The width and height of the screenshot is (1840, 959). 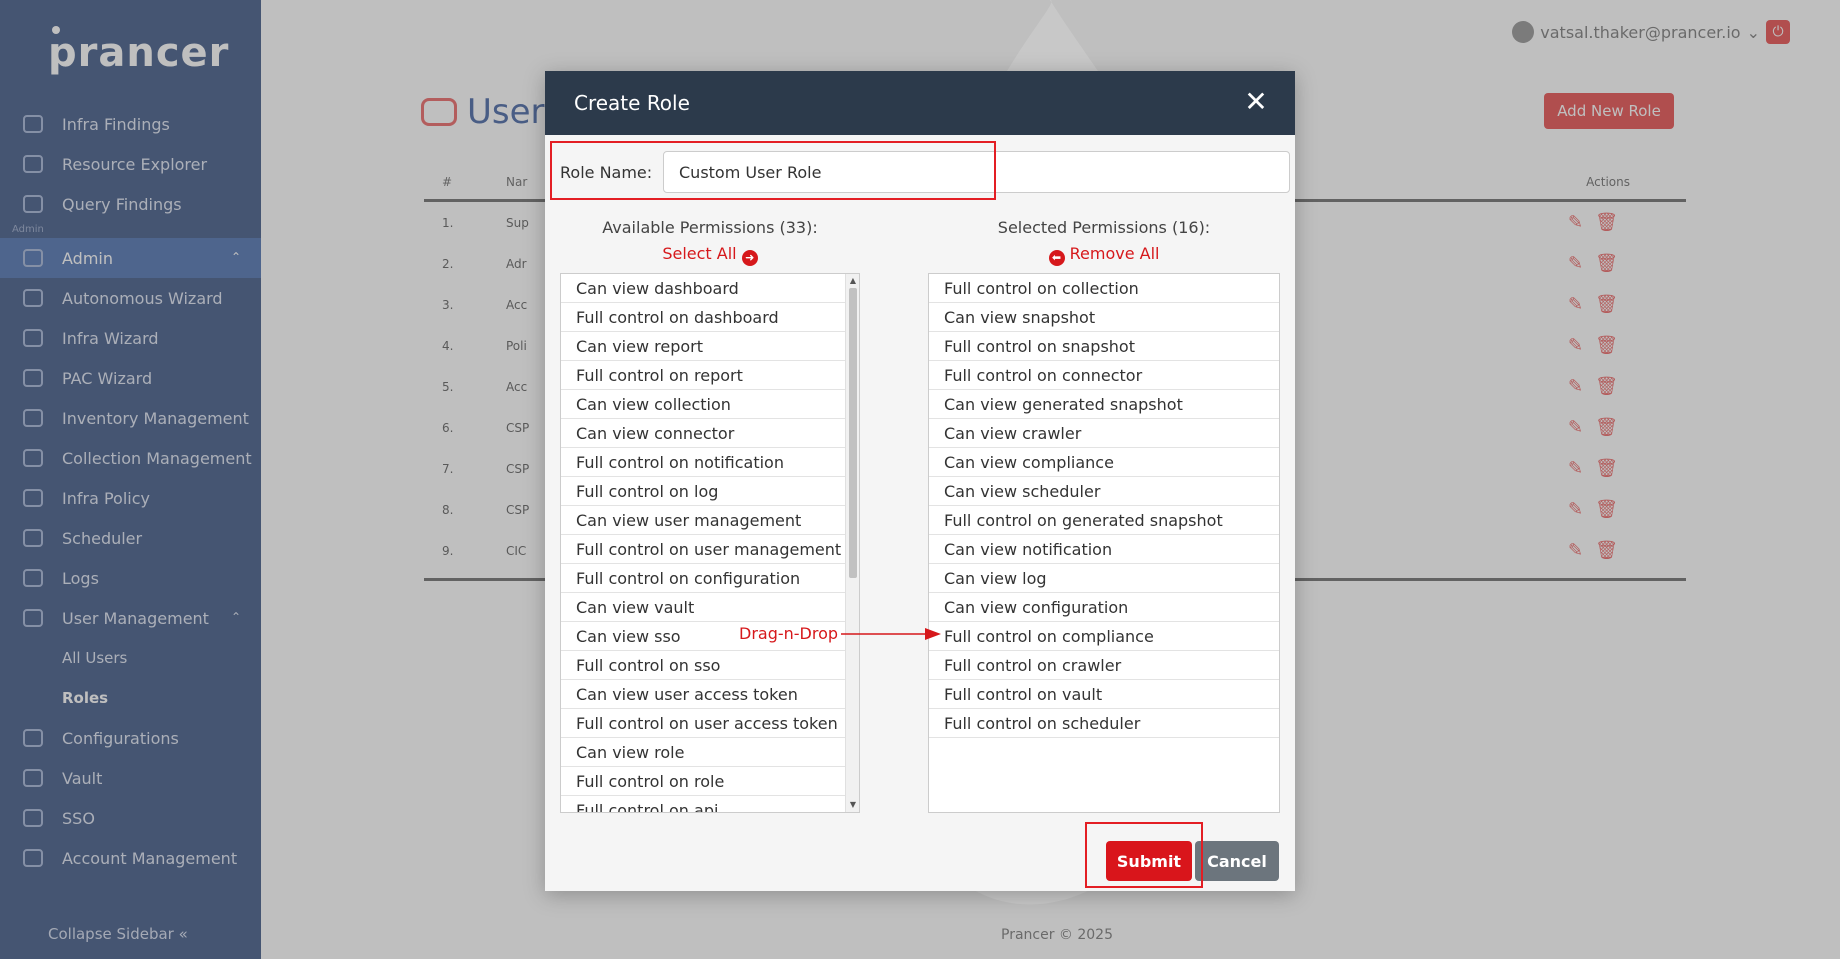 What do you see at coordinates (789, 633) in the screenshot?
I see `drag-n-drop-annotation: Drag-n-Drop` at bounding box center [789, 633].